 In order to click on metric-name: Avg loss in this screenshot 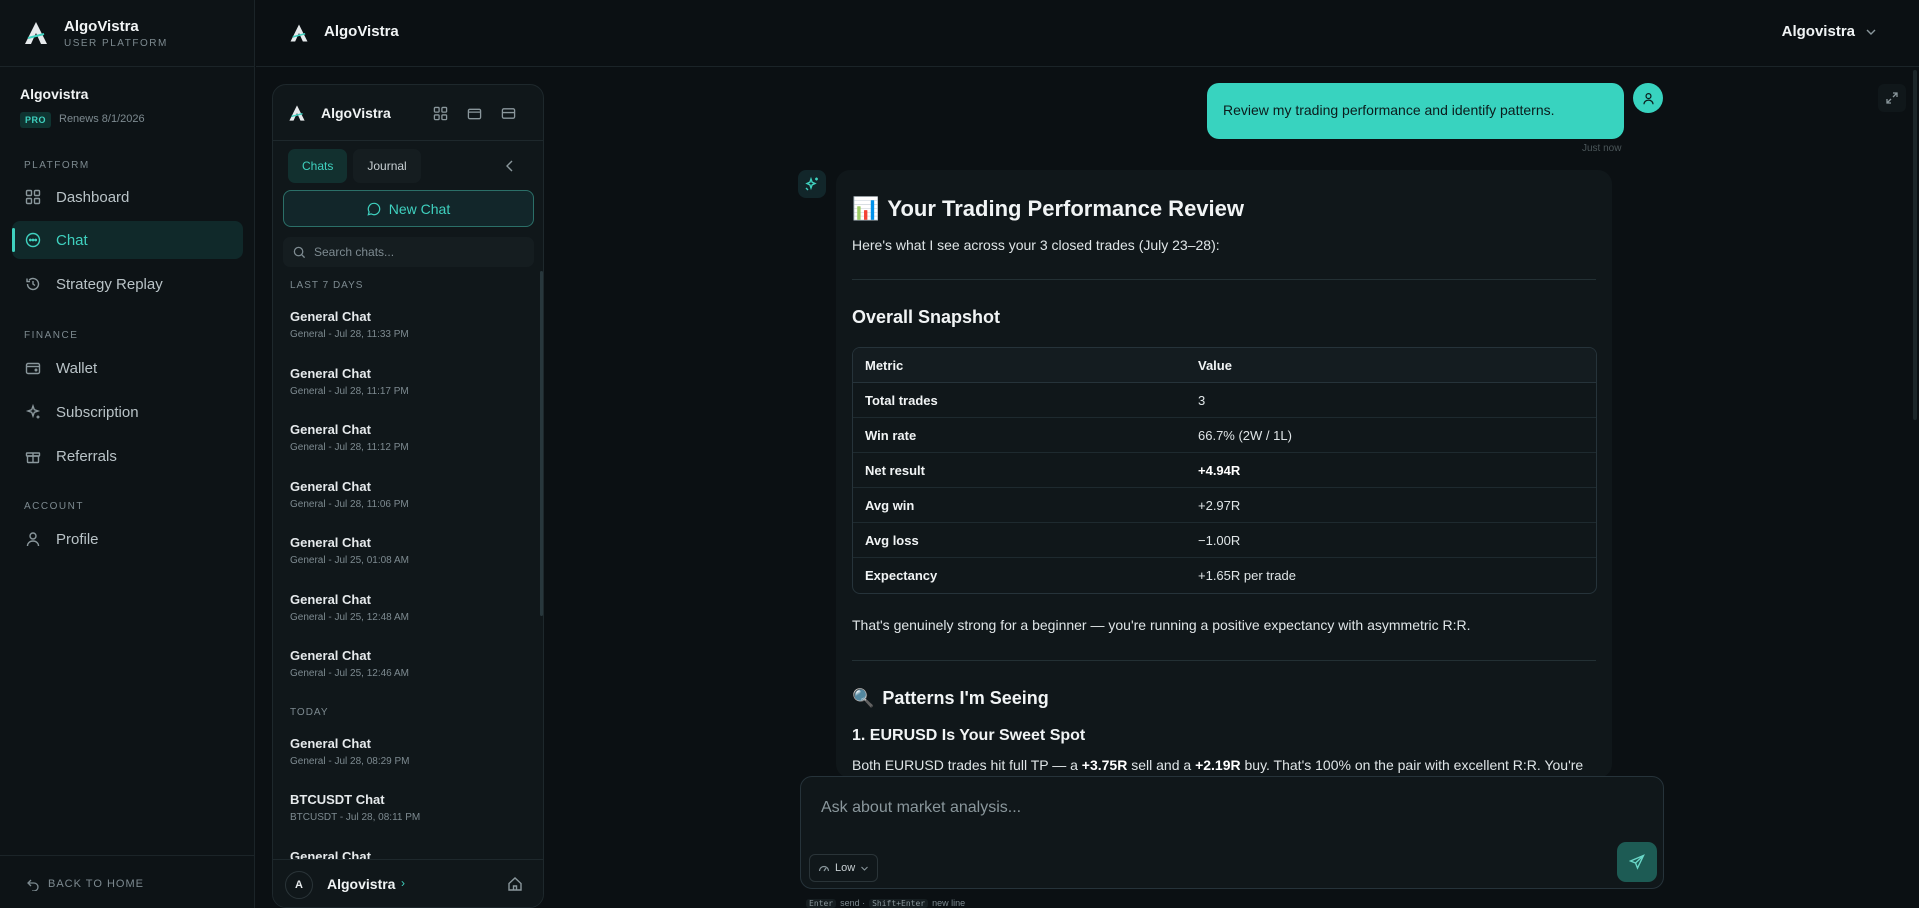, I will do `click(1019, 540)`.